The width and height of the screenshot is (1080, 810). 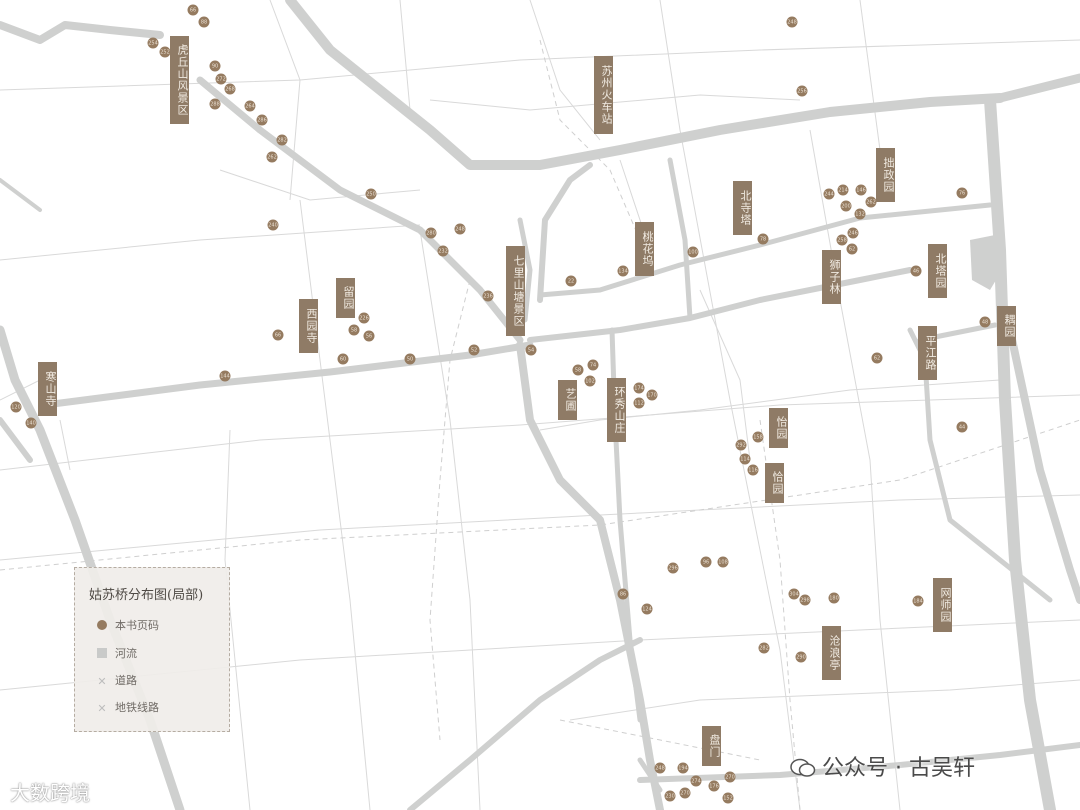 I want to click on site-label: 七里山塘景区, so click(x=515, y=291).